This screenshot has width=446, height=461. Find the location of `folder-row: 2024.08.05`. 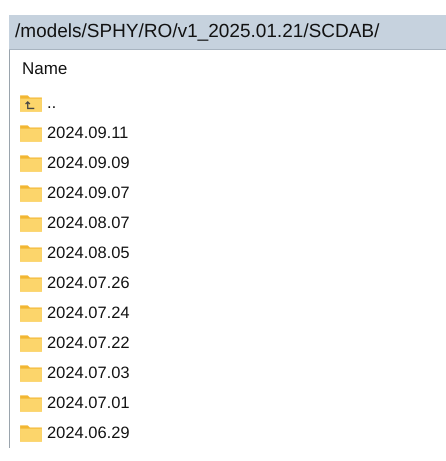

folder-row: 2024.08.05 is located at coordinates (231, 253).